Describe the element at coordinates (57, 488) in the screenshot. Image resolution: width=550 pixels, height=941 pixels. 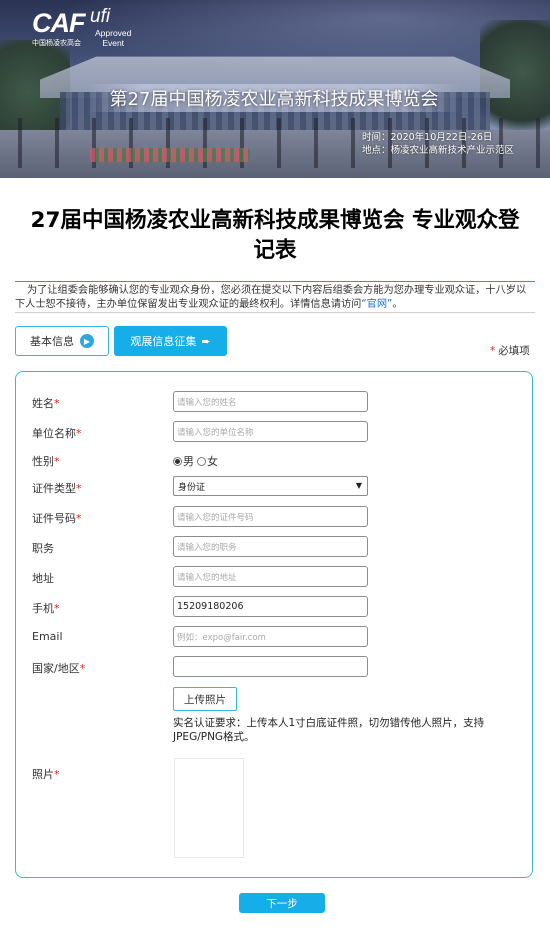
I see `id-type-label: 证件类型*` at that location.